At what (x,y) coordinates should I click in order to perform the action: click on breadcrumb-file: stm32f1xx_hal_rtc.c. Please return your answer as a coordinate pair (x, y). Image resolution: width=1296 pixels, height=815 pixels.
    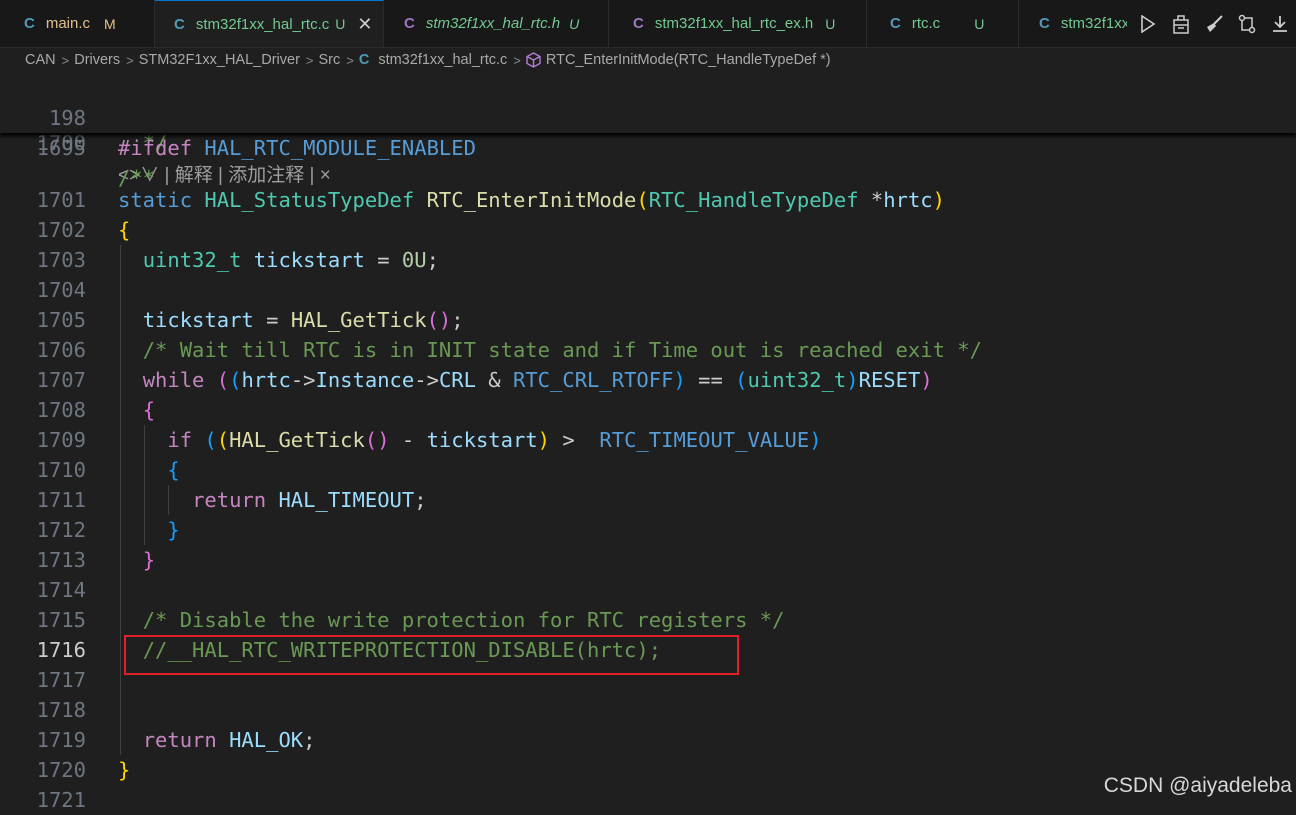
    Looking at the image, I should click on (442, 60).